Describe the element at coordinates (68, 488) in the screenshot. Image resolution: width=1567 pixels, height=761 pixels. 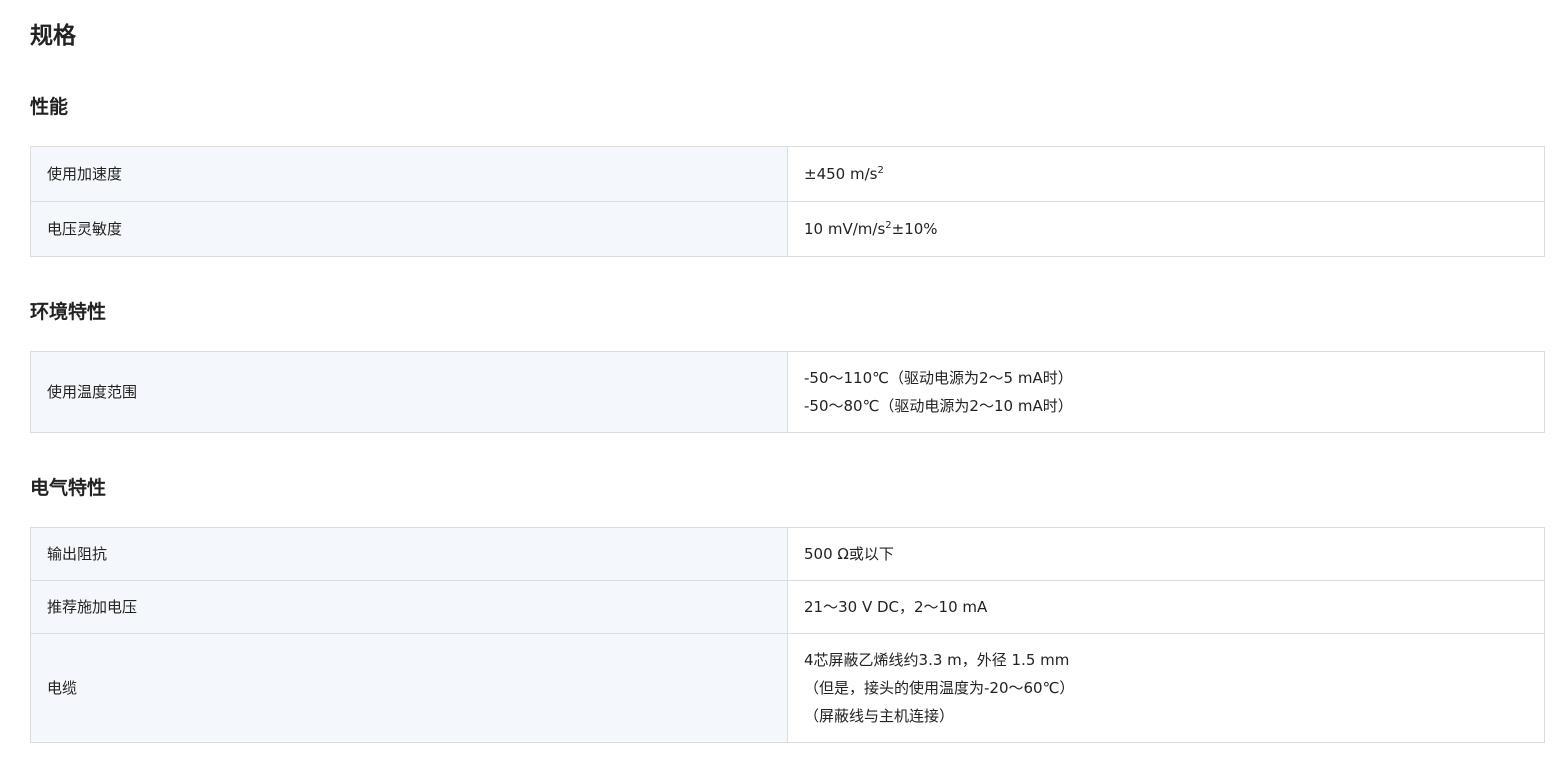
I see `section-title-electrical: 电气特性` at that location.